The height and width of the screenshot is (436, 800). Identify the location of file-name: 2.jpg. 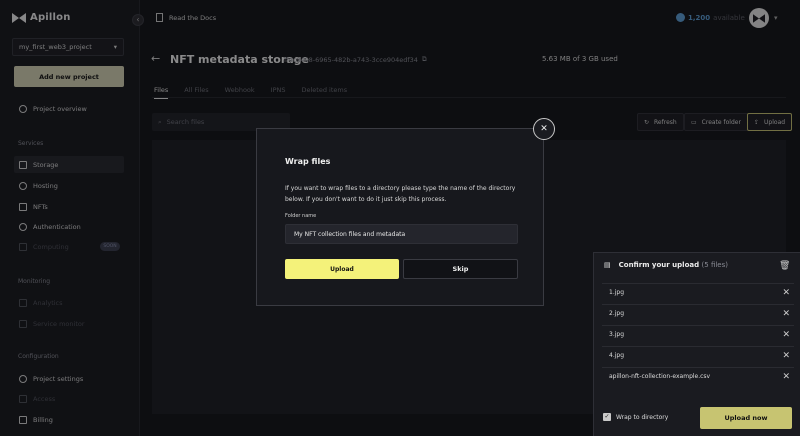
(617, 313).